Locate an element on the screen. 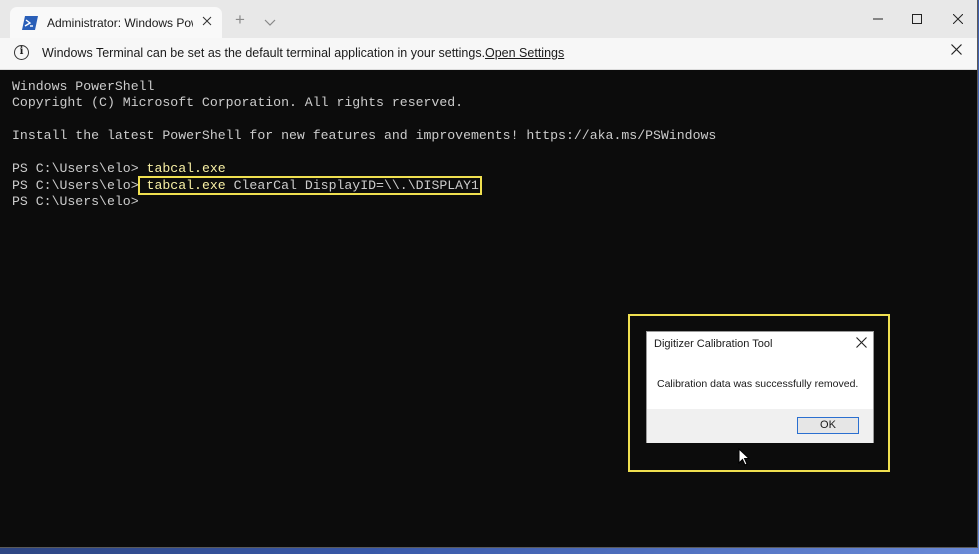 The image size is (979, 554). title-bar: Administrator: Windows PowerS + is located at coordinates (488, 19).